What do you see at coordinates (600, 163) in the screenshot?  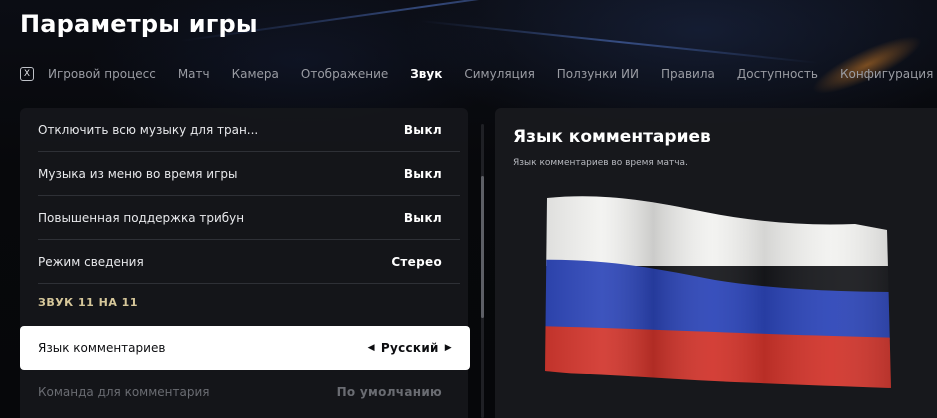 I see `detail-description: Язык комментариев во время матча.` at bounding box center [600, 163].